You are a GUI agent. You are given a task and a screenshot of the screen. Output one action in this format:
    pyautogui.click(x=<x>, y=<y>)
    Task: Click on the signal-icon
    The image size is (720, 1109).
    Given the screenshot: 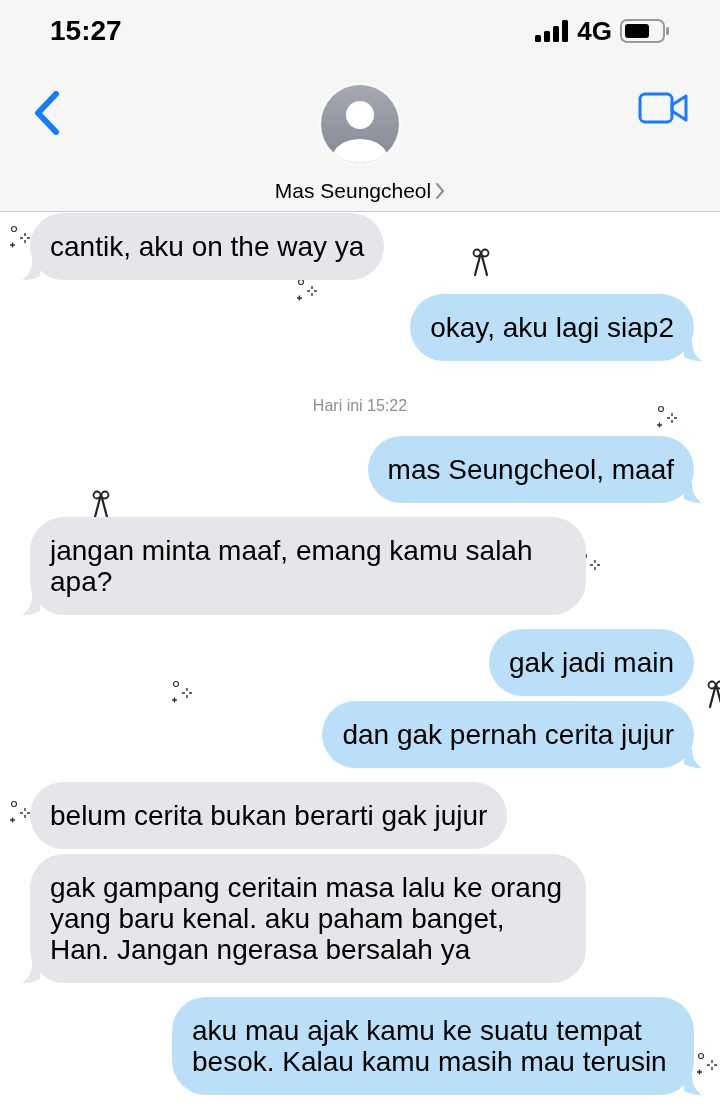 What is the action you would take?
    pyautogui.click(x=552, y=31)
    